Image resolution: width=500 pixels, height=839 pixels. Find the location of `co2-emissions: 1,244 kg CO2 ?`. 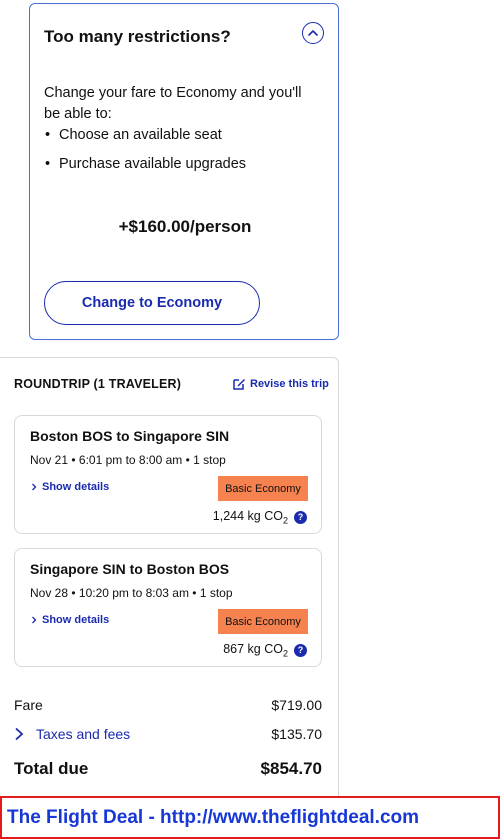

co2-emissions: 1,244 kg CO2 ? is located at coordinates (260, 517).